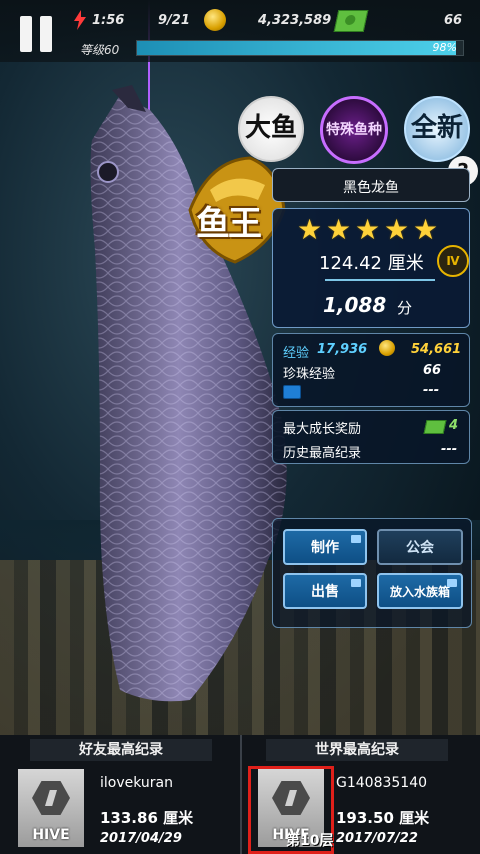 Image resolution: width=480 pixels, height=854 pixels. What do you see at coordinates (449, 449) in the screenshot?
I see `history-record-value: ---` at bounding box center [449, 449].